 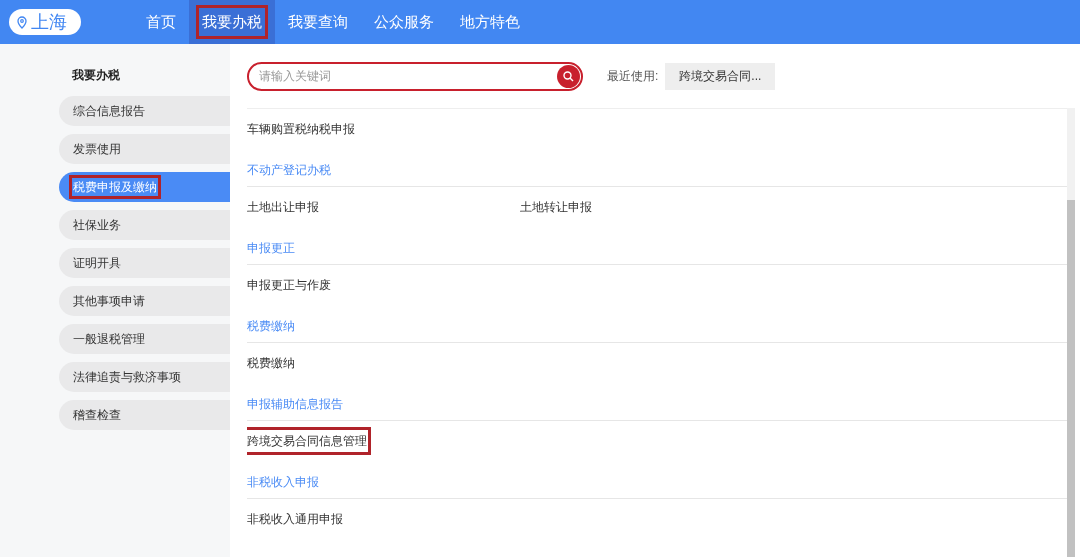 What do you see at coordinates (161, 22) in the screenshot?
I see `nav-tab: 首页` at bounding box center [161, 22].